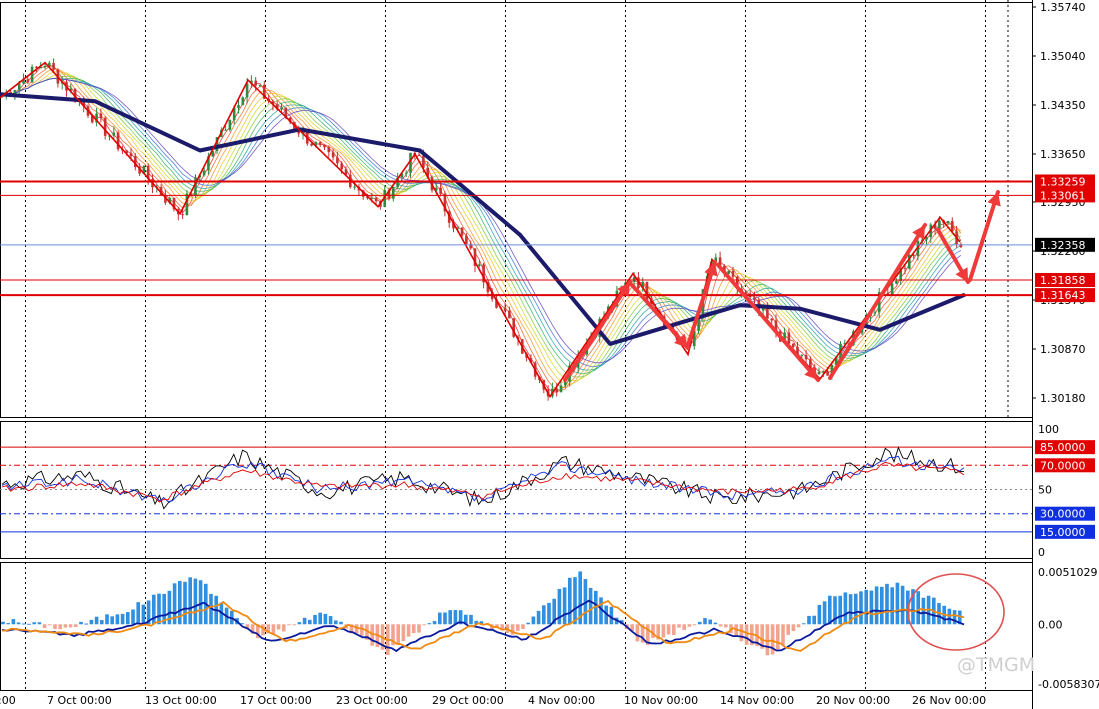 This screenshot has height=709, width=1099. What do you see at coordinates (853, 700) in the screenshot?
I see `time-axis-label: 20 Nov 00:00` at bounding box center [853, 700].